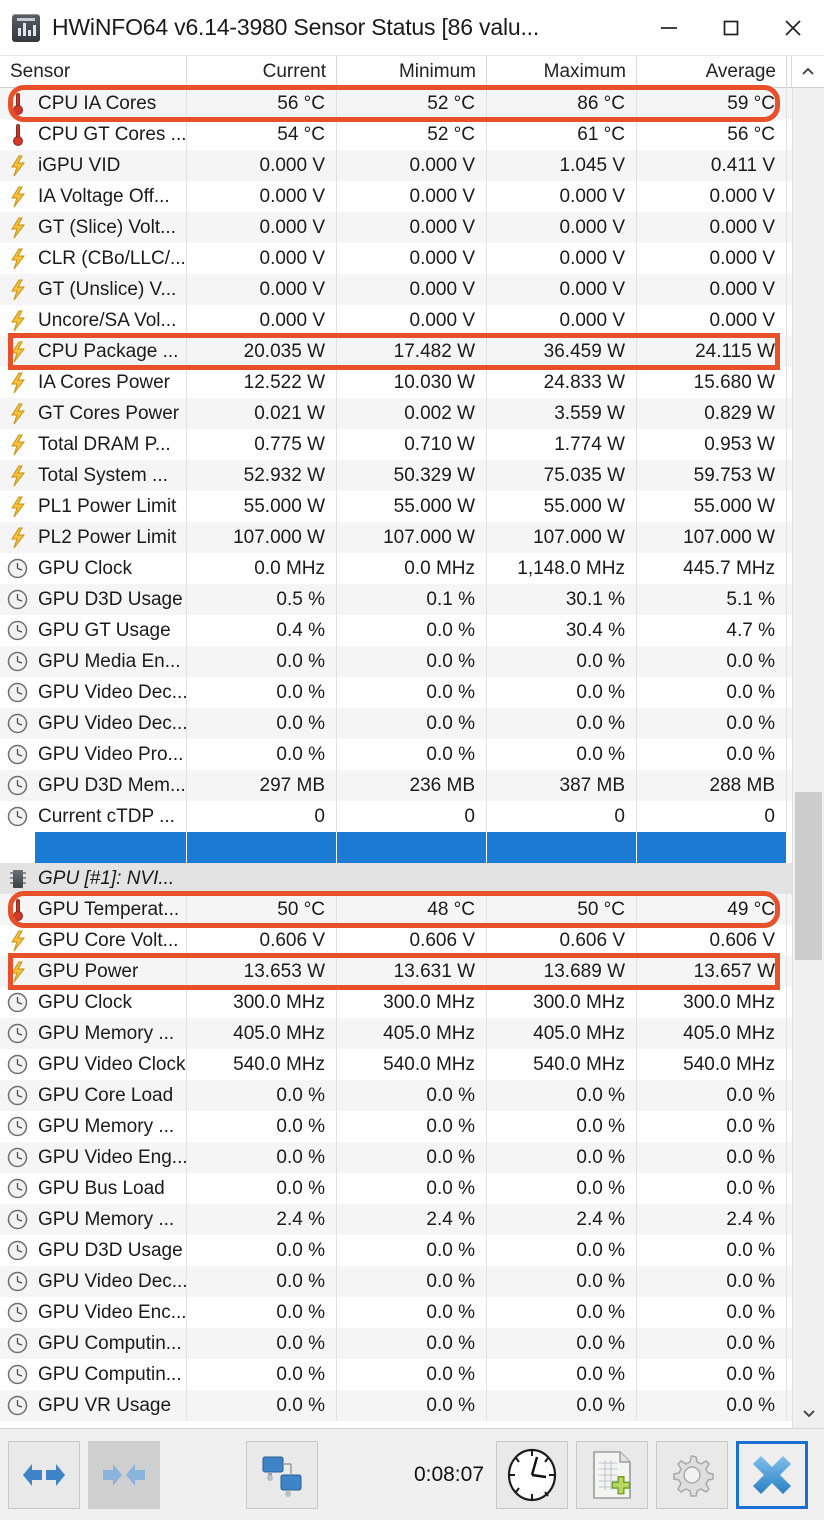  Describe the element at coordinates (412, 71) in the screenshot. I see `column-header-minimum: Minimum` at that location.